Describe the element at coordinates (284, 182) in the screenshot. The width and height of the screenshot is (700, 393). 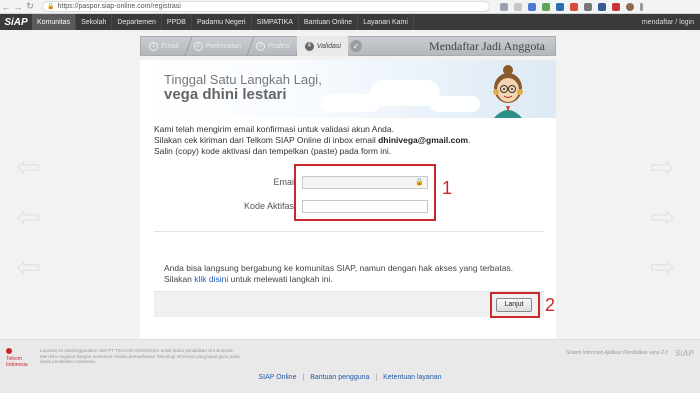
I see `email-label: Email` at that location.